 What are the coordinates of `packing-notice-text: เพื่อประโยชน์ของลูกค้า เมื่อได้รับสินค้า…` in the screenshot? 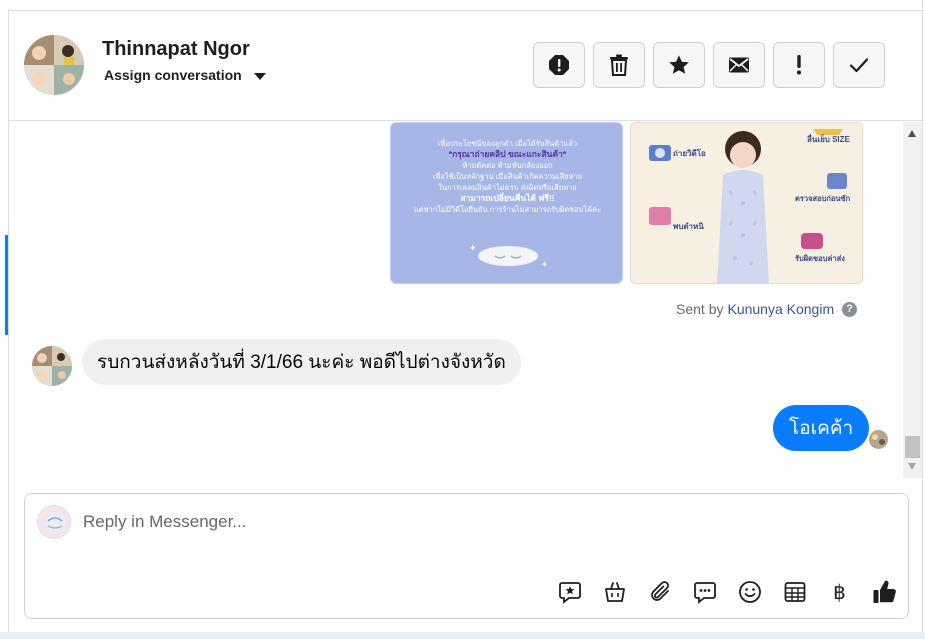 It's located at (507, 176).